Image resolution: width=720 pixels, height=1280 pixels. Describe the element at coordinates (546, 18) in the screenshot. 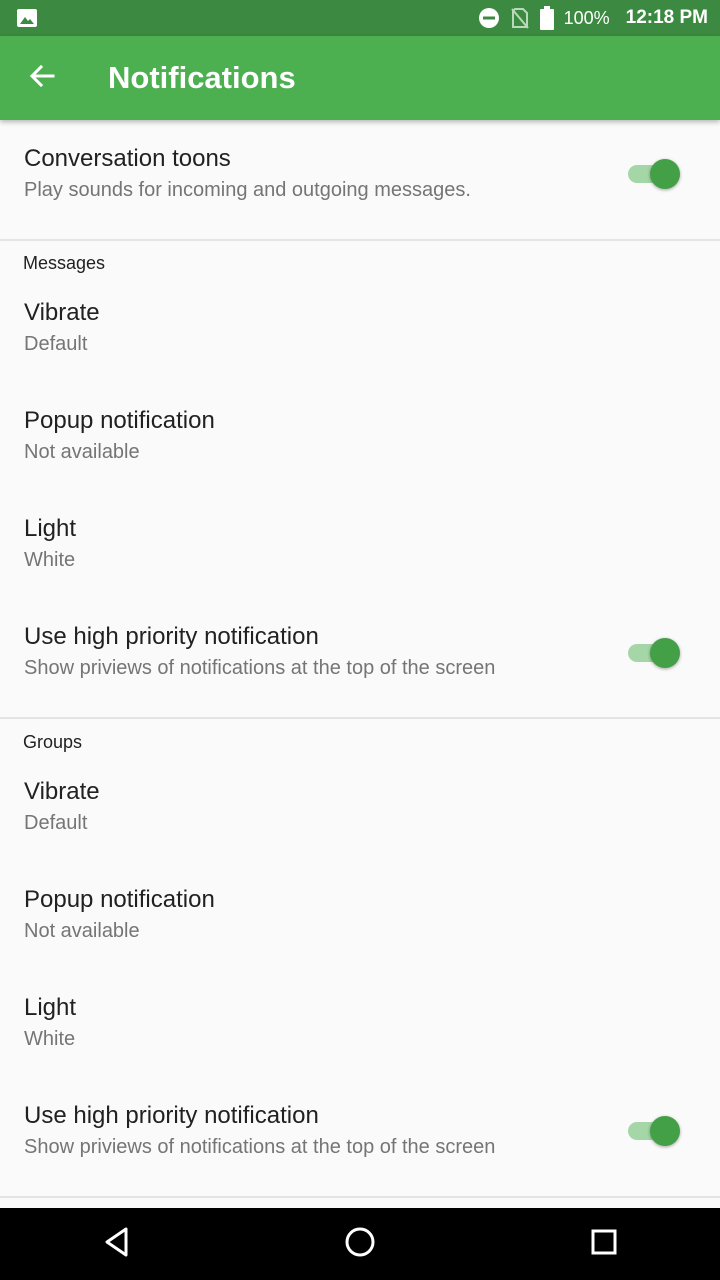

I see `battery-icon` at that location.